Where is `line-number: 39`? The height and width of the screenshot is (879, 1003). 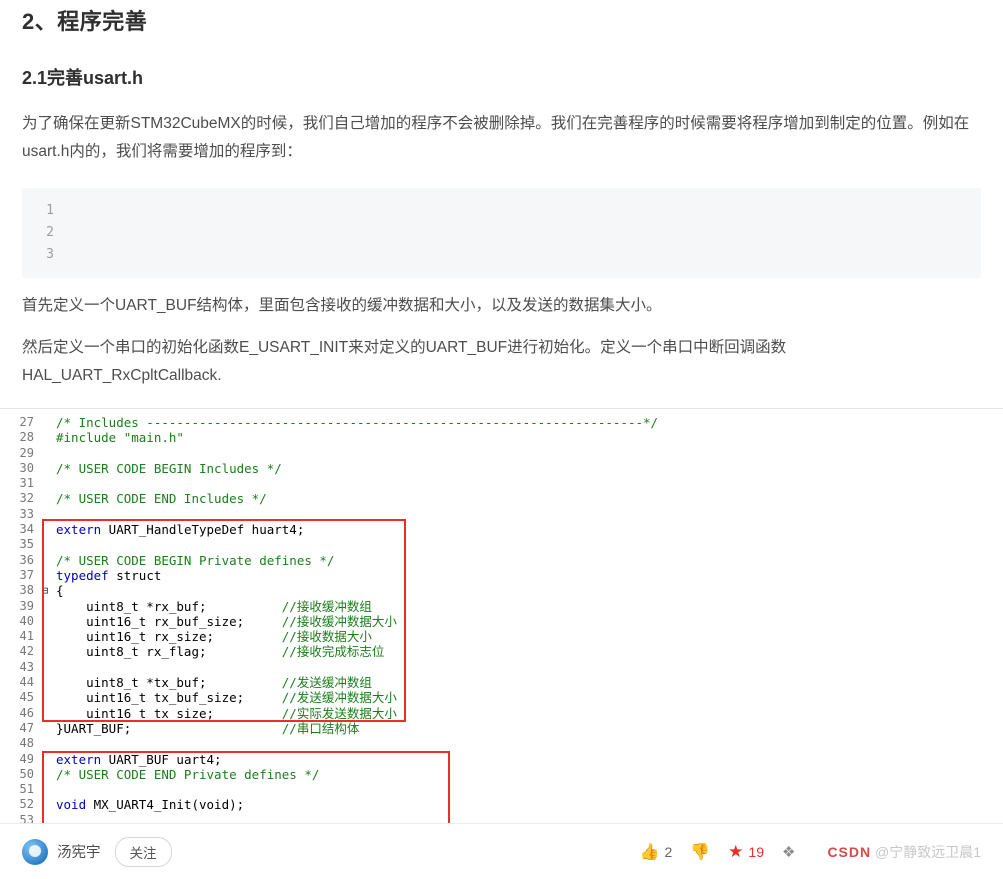
line-number: 39 is located at coordinates (26, 605).